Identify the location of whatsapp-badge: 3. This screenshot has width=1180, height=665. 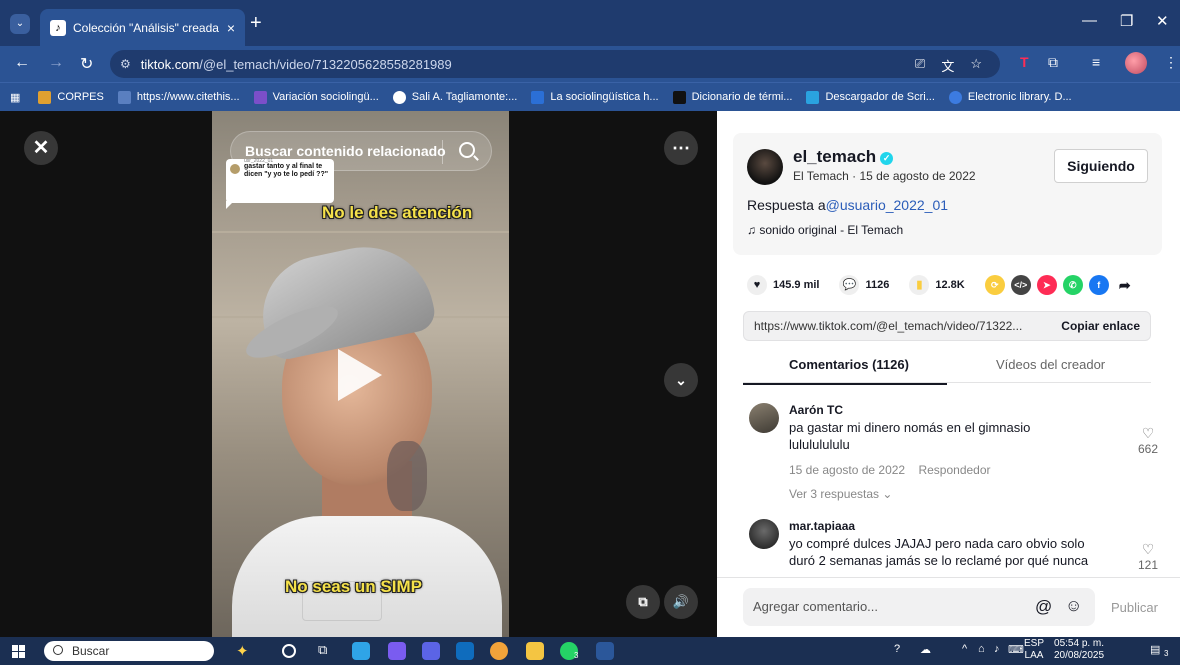
(576, 655).